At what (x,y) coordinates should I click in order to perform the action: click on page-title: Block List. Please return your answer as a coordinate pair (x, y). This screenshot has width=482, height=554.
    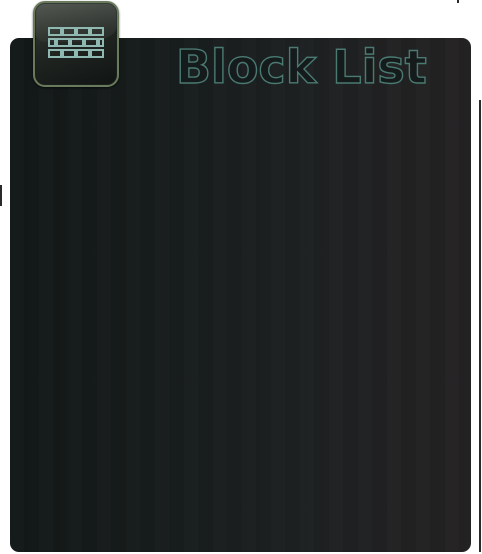
    Looking at the image, I should click on (301, 66).